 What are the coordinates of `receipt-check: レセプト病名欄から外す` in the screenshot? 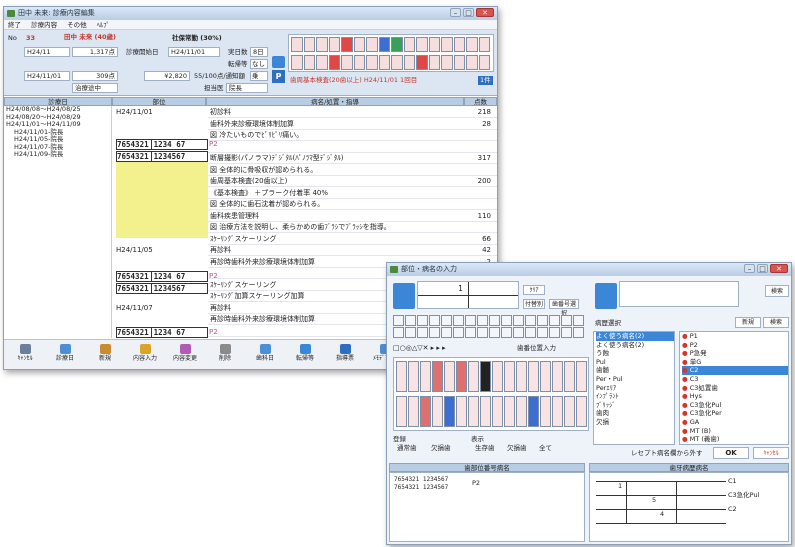 It's located at (667, 453).